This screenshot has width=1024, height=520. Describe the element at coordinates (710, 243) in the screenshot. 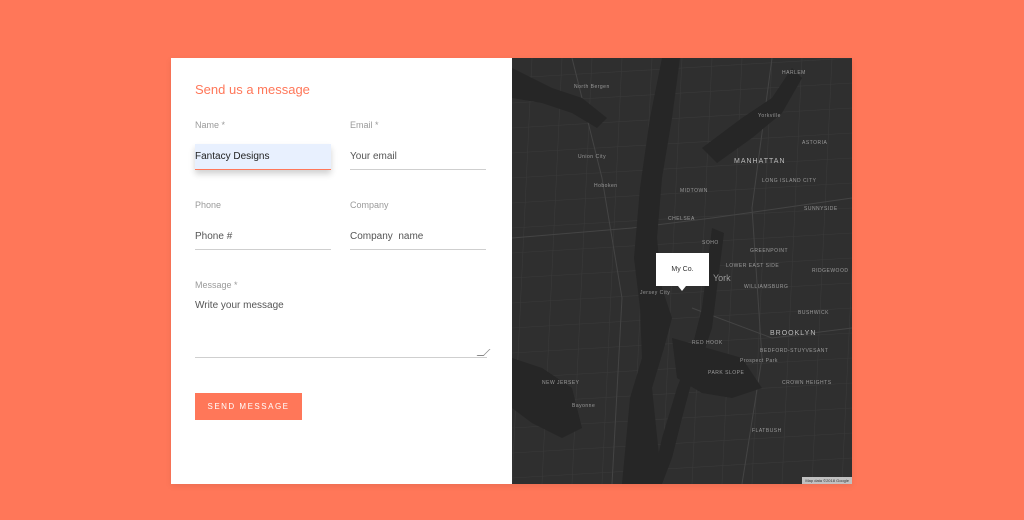

I see `map-label-soho: SOHO` at that location.